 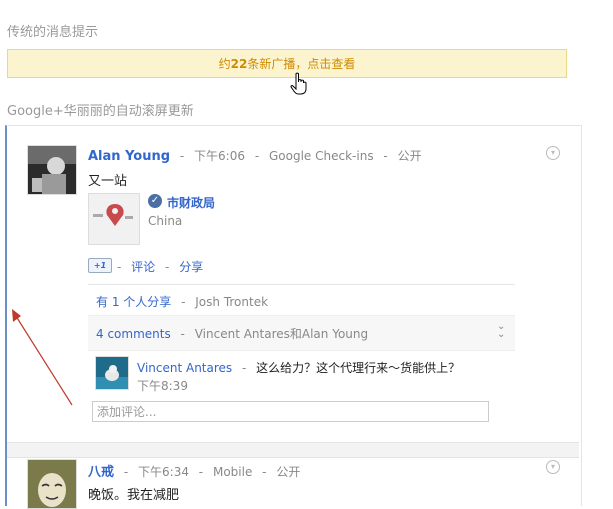 I want to click on plus-one-button: +1, so click(x=100, y=265).